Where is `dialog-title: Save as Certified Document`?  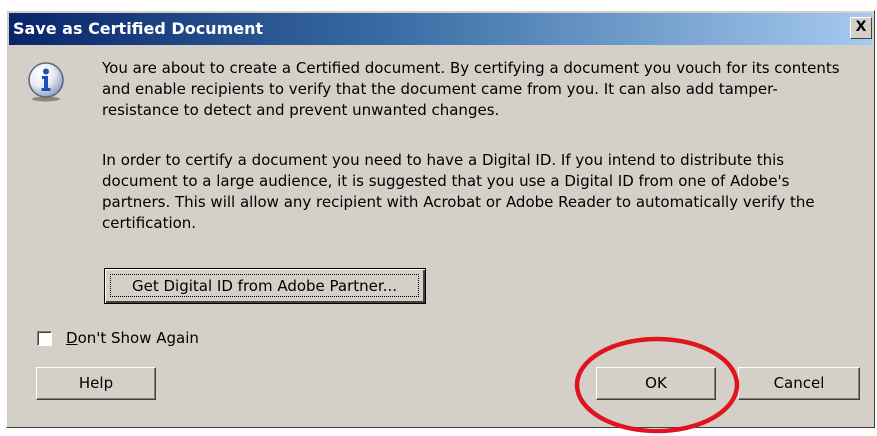 dialog-title: Save as Certified Document is located at coordinates (138, 28).